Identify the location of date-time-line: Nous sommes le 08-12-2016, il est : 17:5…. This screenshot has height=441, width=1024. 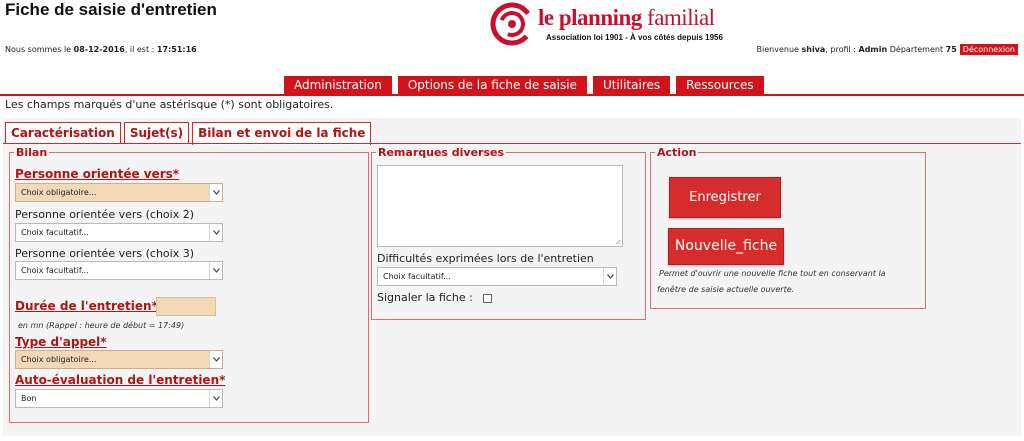
(101, 49).